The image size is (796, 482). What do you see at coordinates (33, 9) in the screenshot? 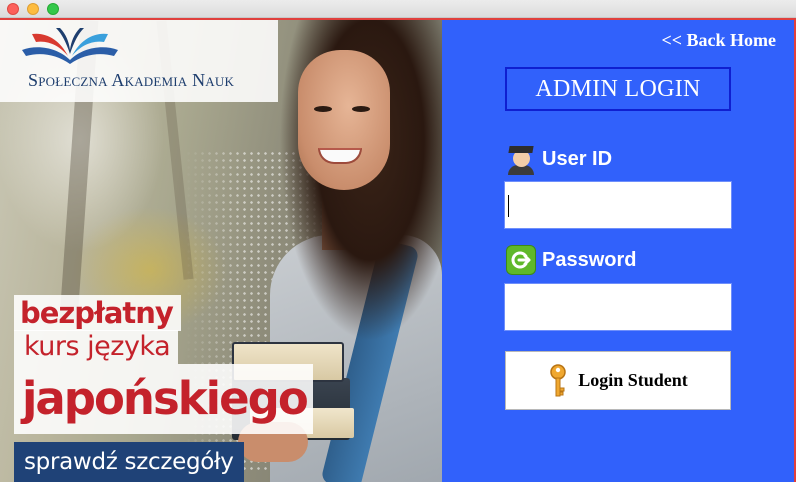
I see `window-minimize-button` at bounding box center [33, 9].